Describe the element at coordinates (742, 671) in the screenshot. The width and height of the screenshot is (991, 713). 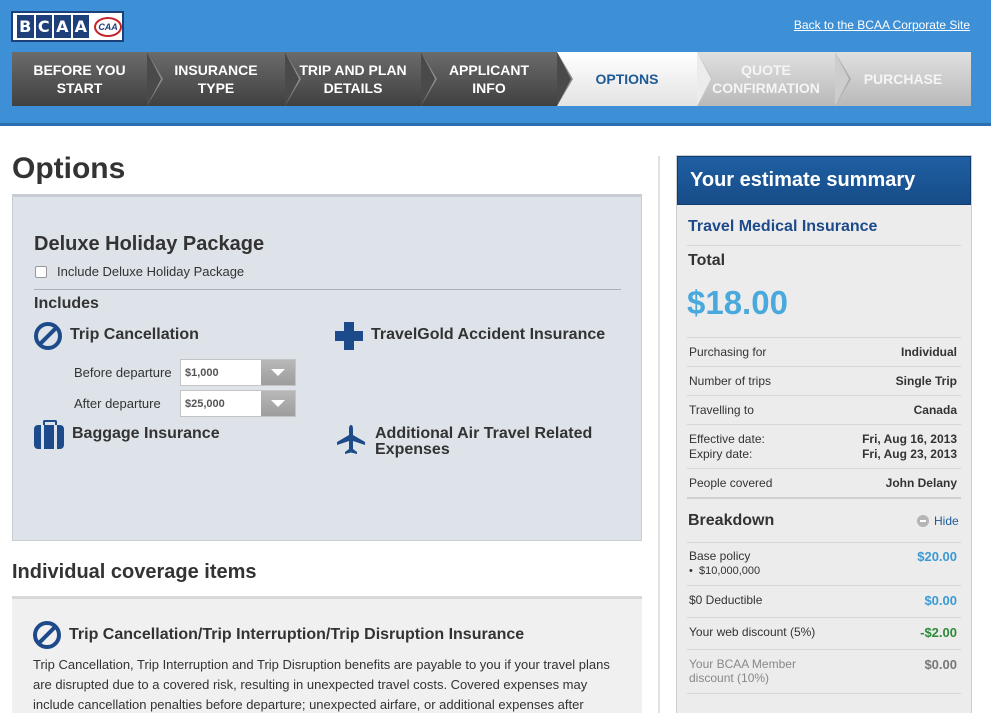
I see `row-label: Your BCAA Member discount (10%)` at that location.